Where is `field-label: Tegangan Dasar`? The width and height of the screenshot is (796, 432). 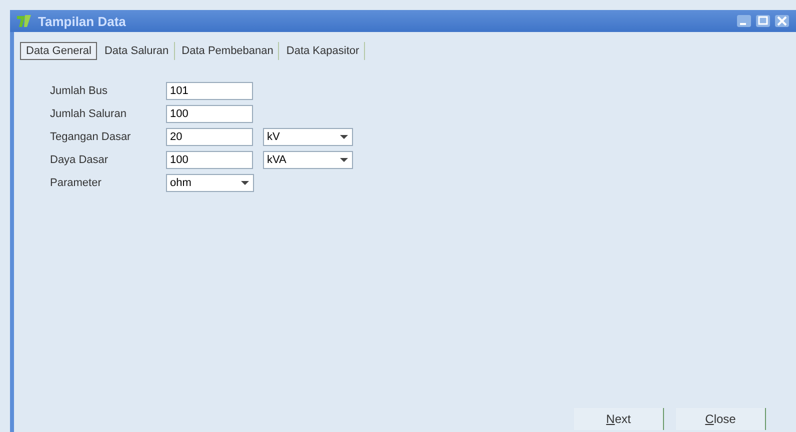
field-label: Tegangan Dasar is located at coordinates (91, 137).